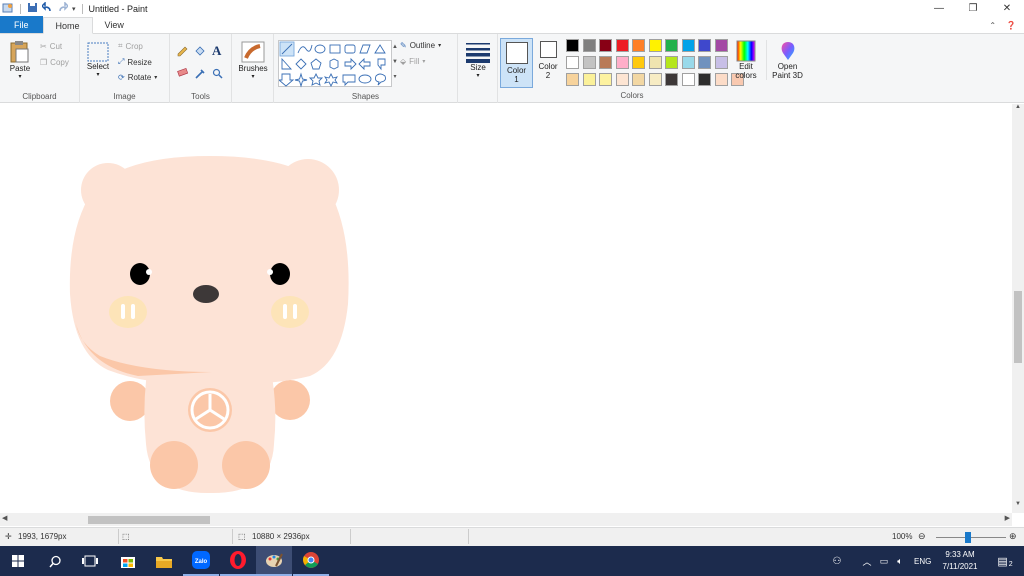 This screenshot has height=576, width=1024. Describe the element at coordinates (1018, 507) in the screenshot. I see `scroll-down-icon: ▼` at that location.